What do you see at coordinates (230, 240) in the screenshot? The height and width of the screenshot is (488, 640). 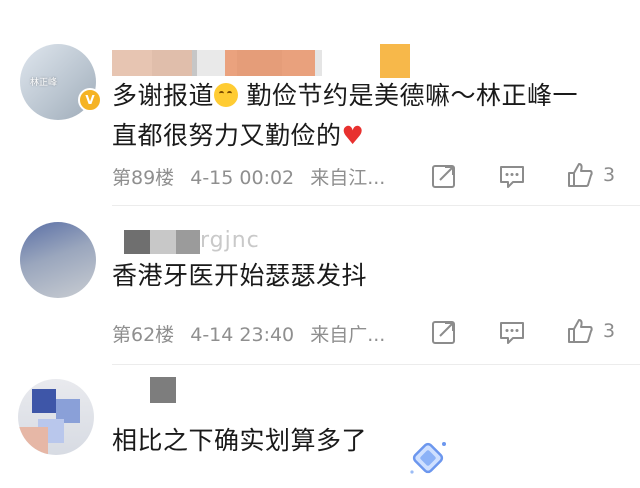 I see `username-partial: rgjnc` at bounding box center [230, 240].